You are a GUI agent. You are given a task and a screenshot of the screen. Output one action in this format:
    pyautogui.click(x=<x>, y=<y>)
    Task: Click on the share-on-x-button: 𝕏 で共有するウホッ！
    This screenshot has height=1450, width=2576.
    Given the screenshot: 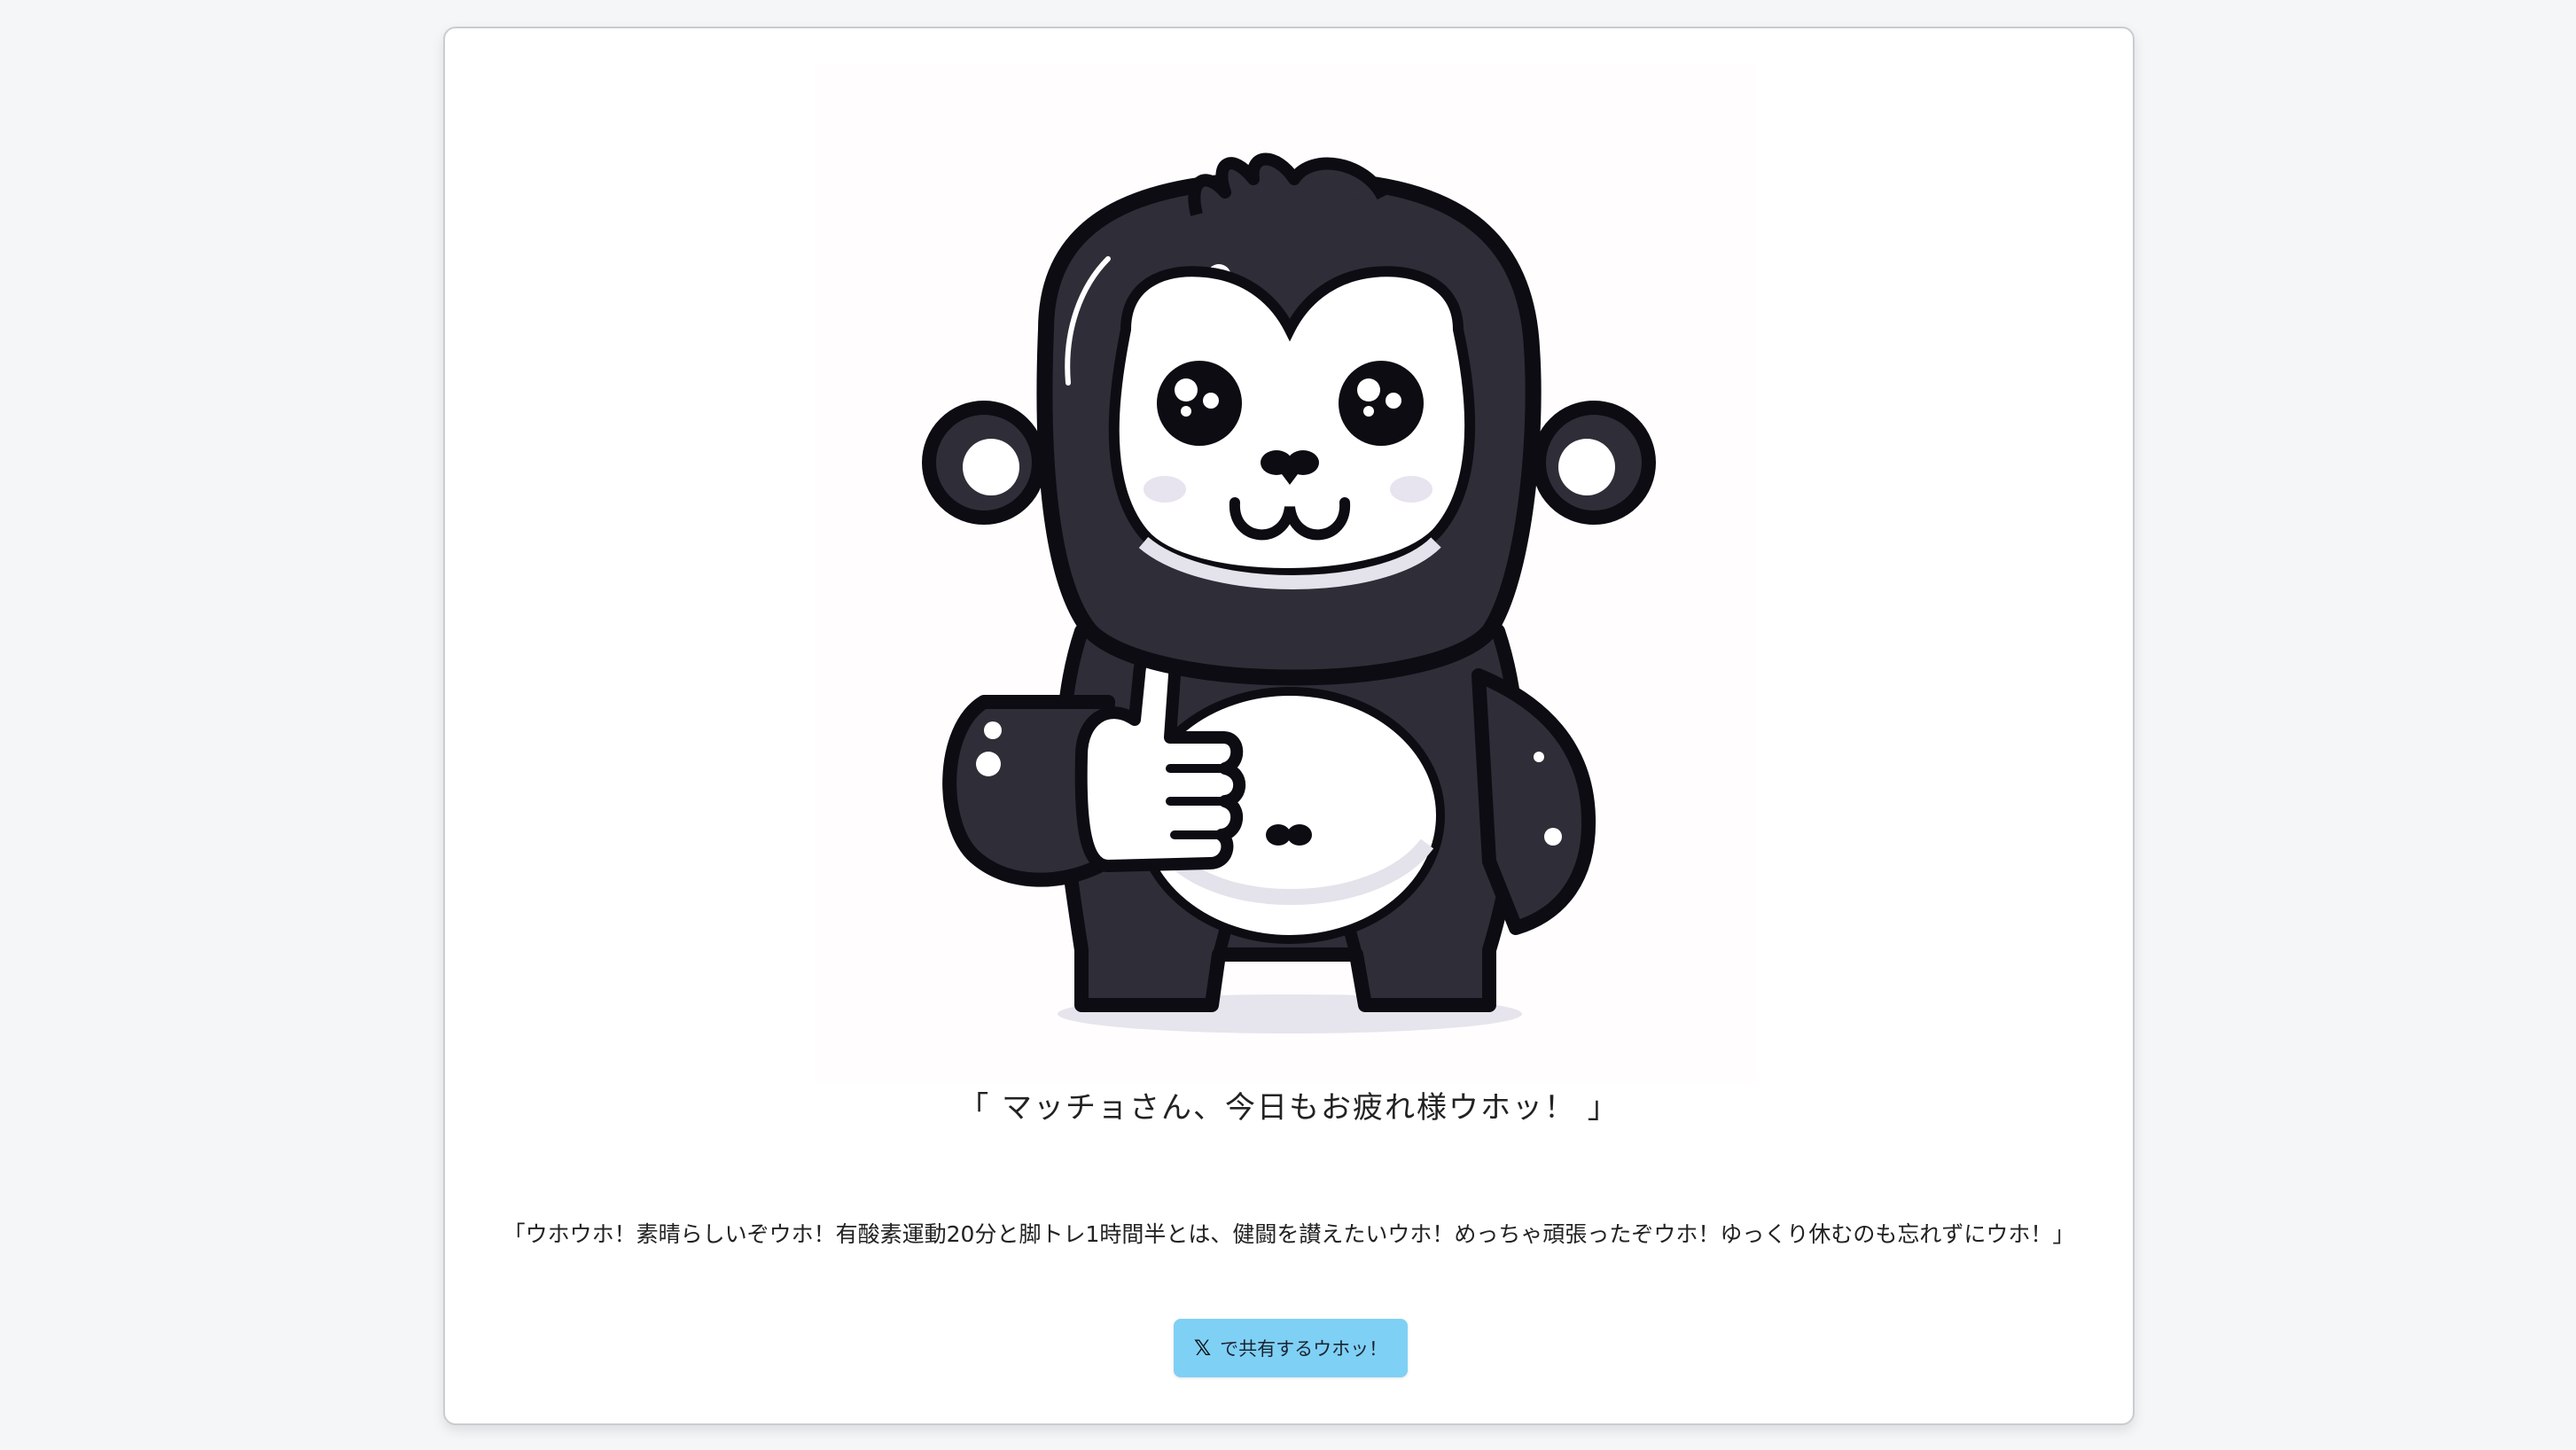 What is the action you would take?
    pyautogui.click(x=1291, y=1348)
    